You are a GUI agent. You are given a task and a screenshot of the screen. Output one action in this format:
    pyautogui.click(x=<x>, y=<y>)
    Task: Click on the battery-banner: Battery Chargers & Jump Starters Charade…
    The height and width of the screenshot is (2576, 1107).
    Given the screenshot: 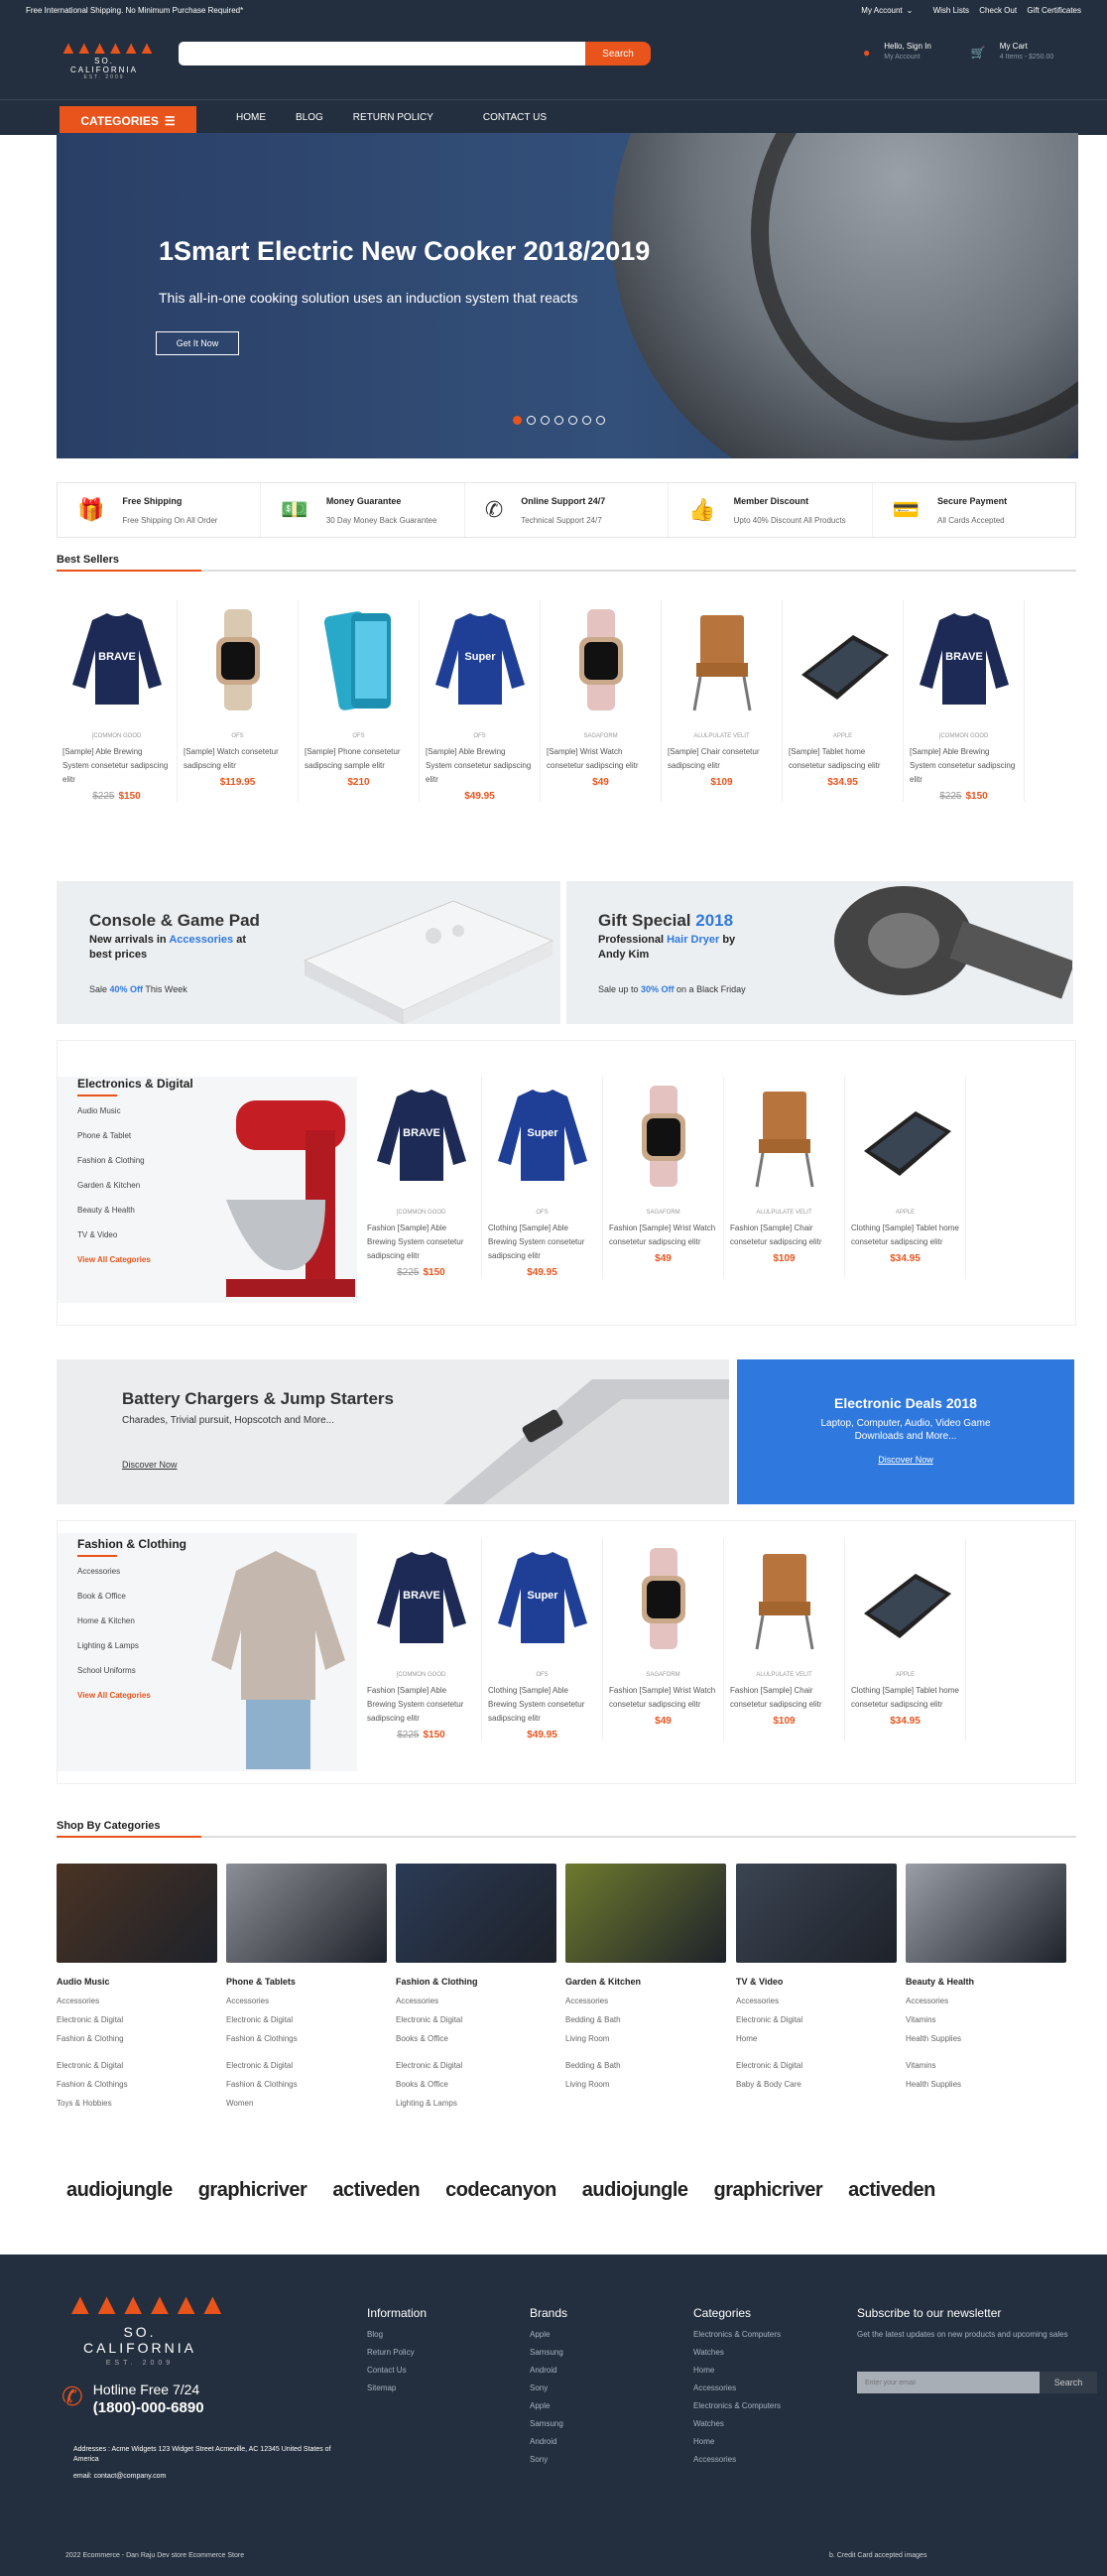 What is the action you would take?
    pyautogui.click(x=393, y=1432)
    